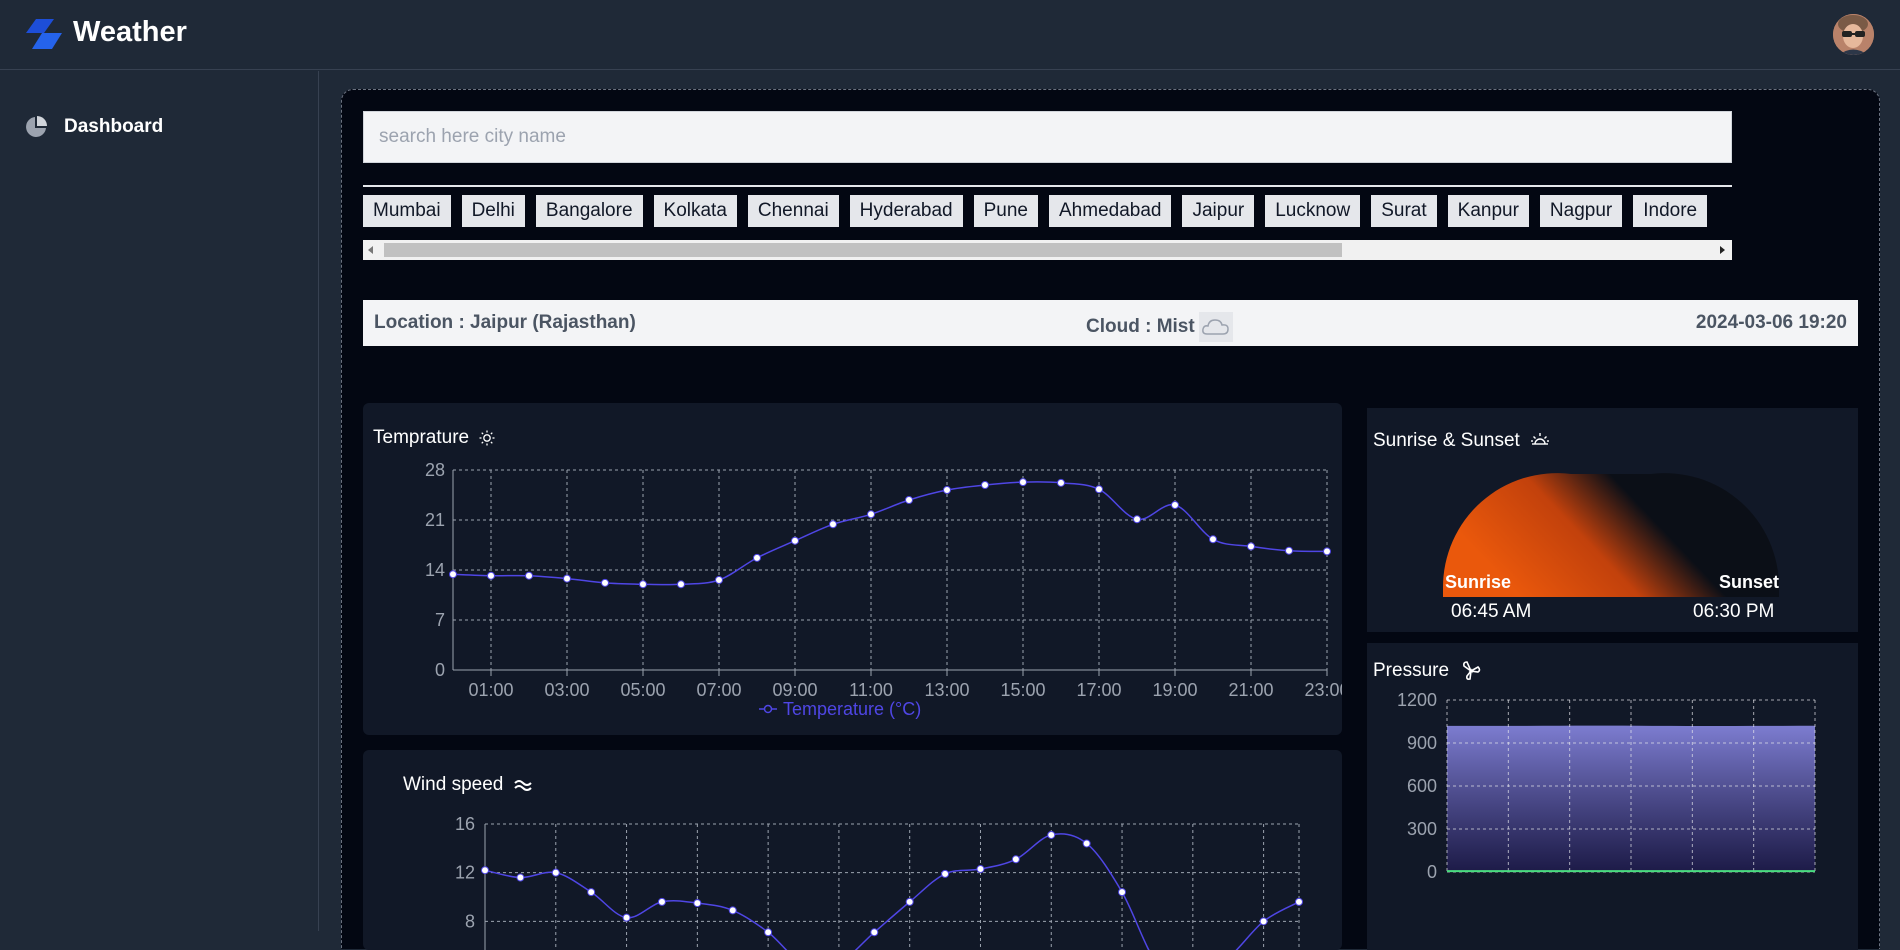 Image resolution: width=1900 pixels, height=950 pixels. I want to click on logo-icon, so click(44, 35).